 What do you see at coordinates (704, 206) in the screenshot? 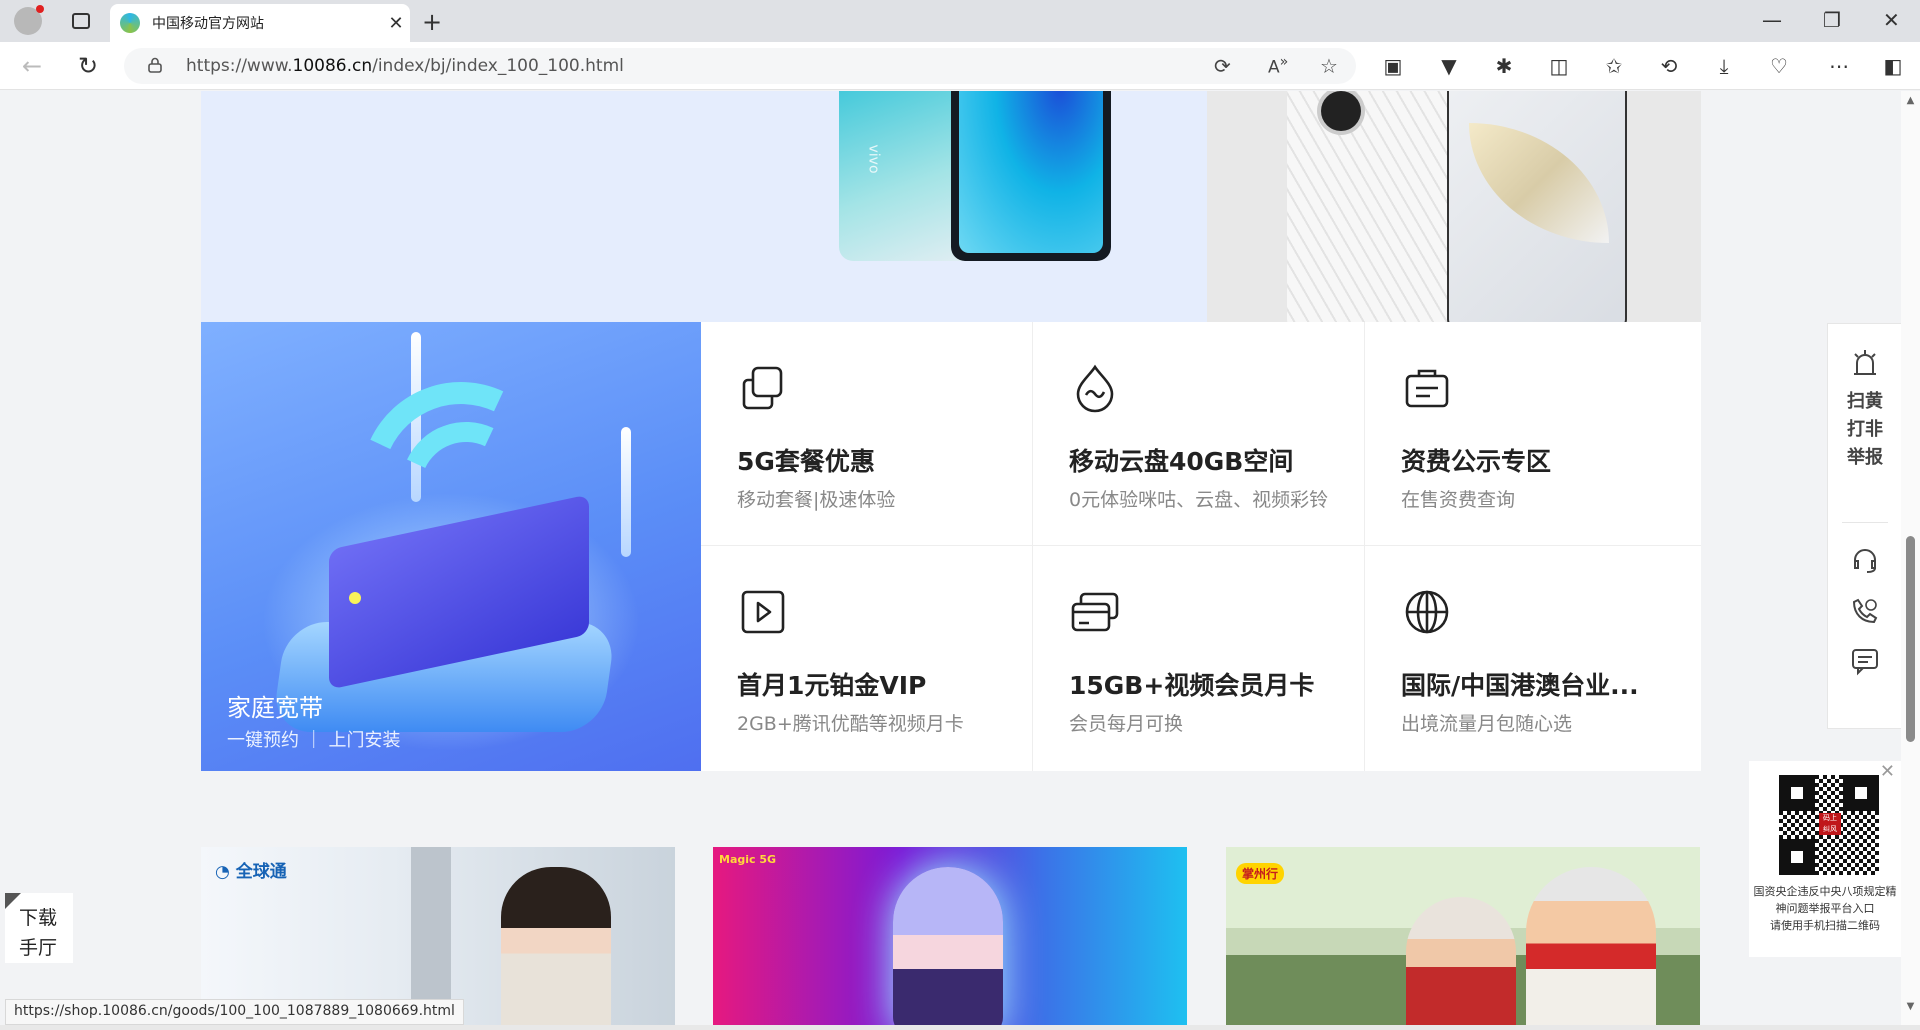
I see `hero-banner-vivo: vivo` at bounding box center [704, 206].